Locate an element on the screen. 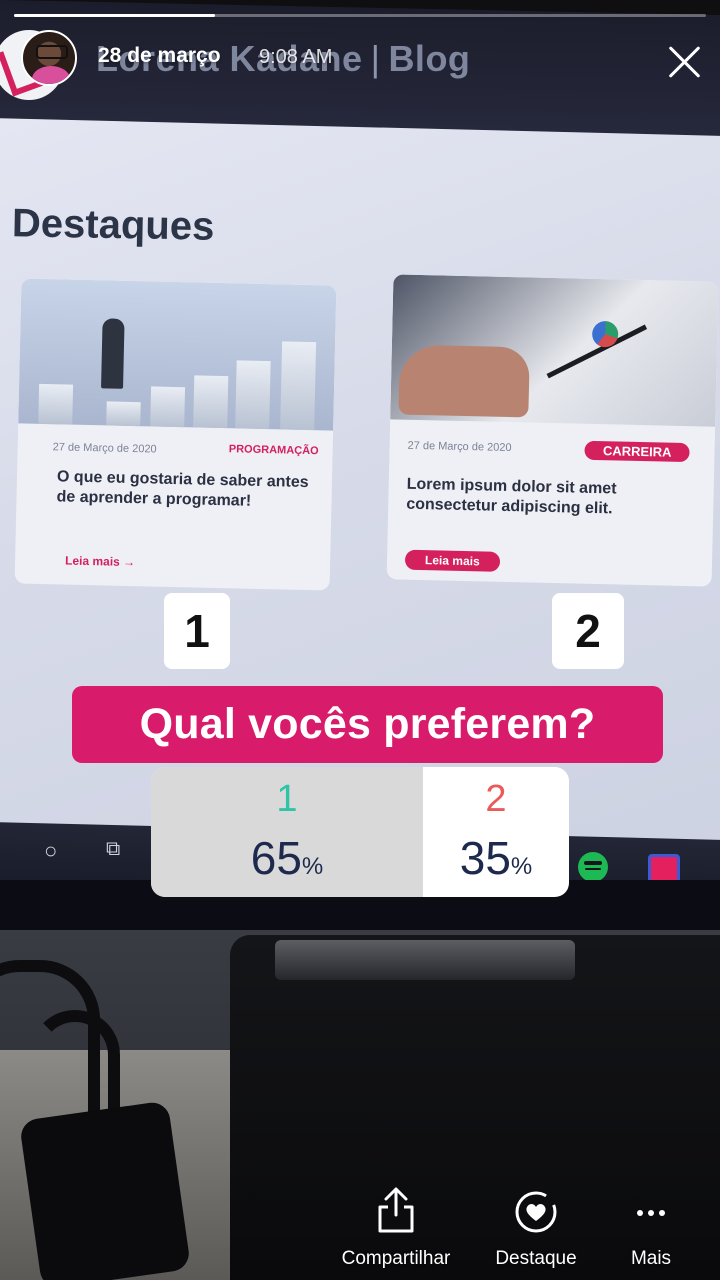  blog-card-1-link: Leia mais → is located at coordinates (100, 561).